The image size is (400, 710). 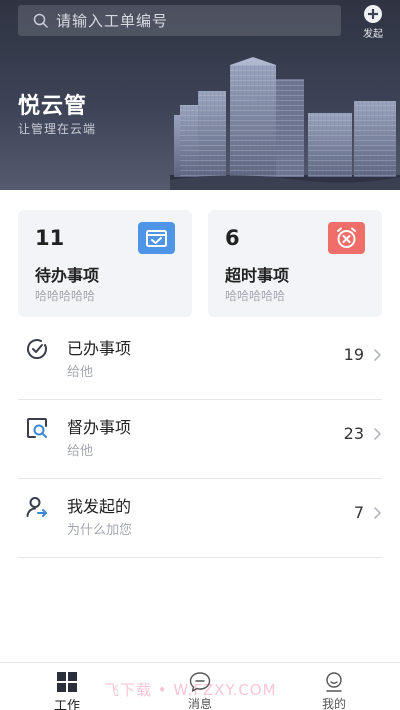 What do you see at coordinates (99, 427) in the screenshot?
I see `row-title: 督办事项` at bounding box center [99, 427].